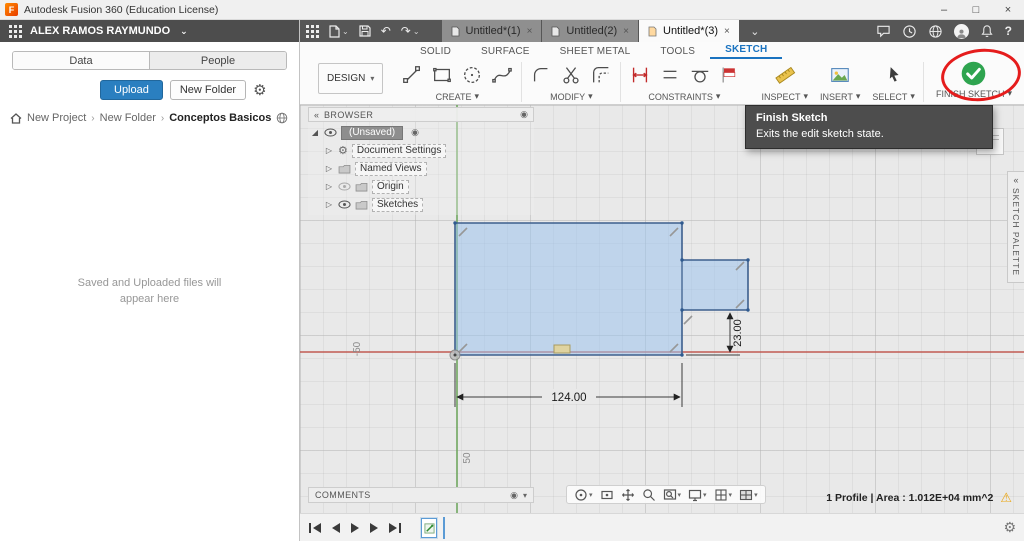  What do you see at coordinates (672, 495) in the screenshot?
I see `zoom-window-button: ▾` at bounding box center [672, 495].